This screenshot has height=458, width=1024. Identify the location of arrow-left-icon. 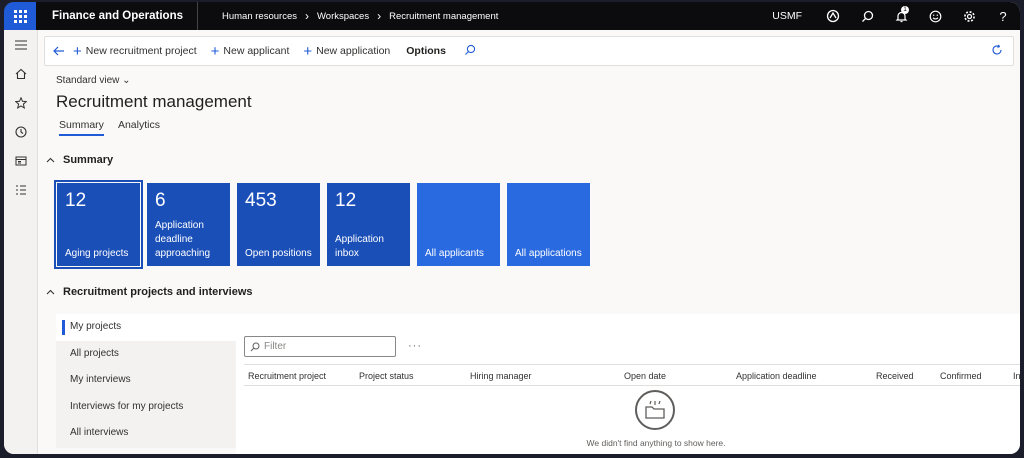
(58, 51).